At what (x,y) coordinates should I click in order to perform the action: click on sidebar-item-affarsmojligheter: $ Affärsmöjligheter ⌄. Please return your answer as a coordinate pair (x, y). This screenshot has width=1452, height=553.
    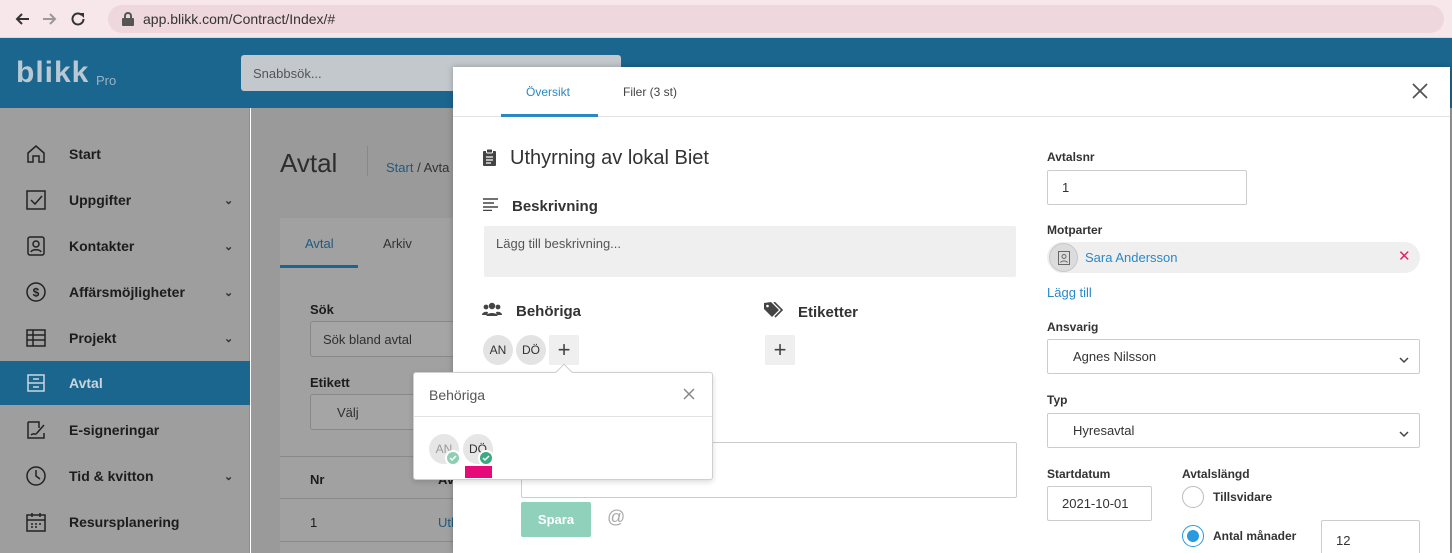
    Looking at the image, I should click on (125, 292).